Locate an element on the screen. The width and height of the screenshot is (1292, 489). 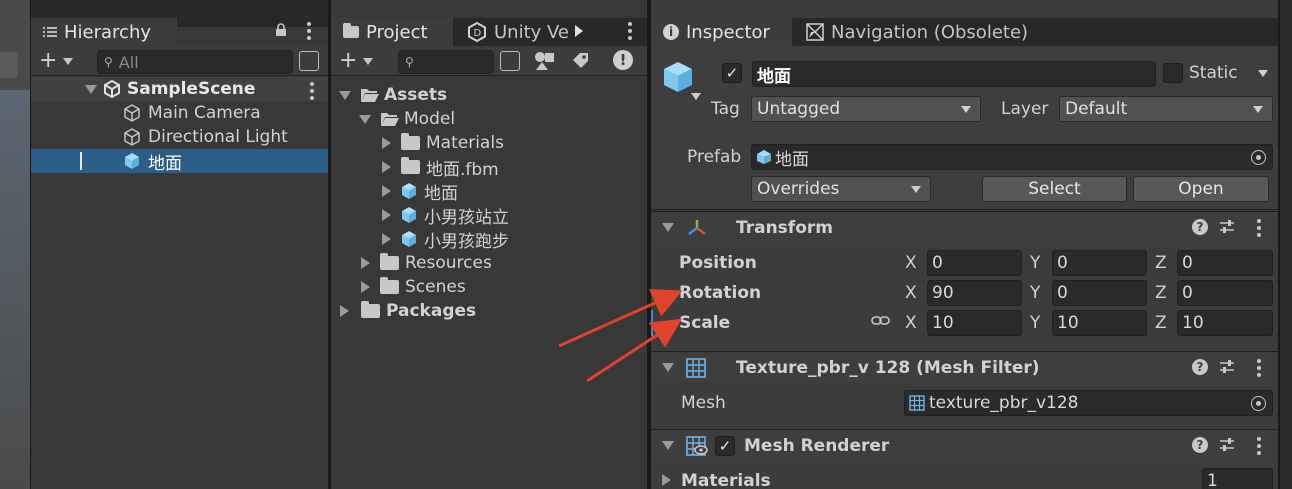
annotation-arrows is located at coordinates (620, 336).